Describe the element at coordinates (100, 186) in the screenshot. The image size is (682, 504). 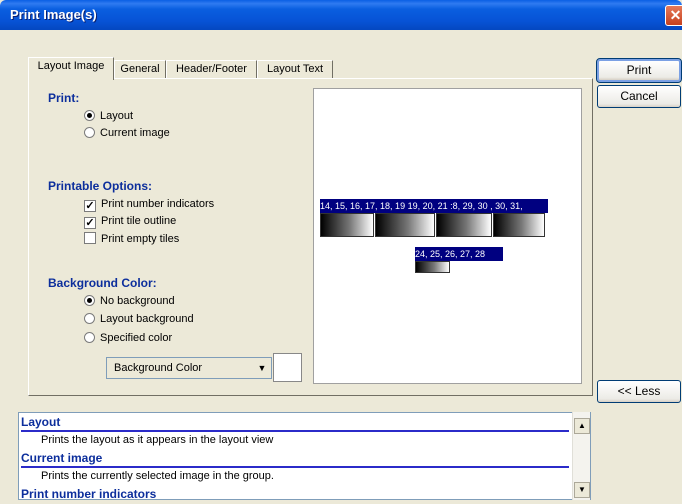
I see `printable-options-label: Printable Options:` at that location.